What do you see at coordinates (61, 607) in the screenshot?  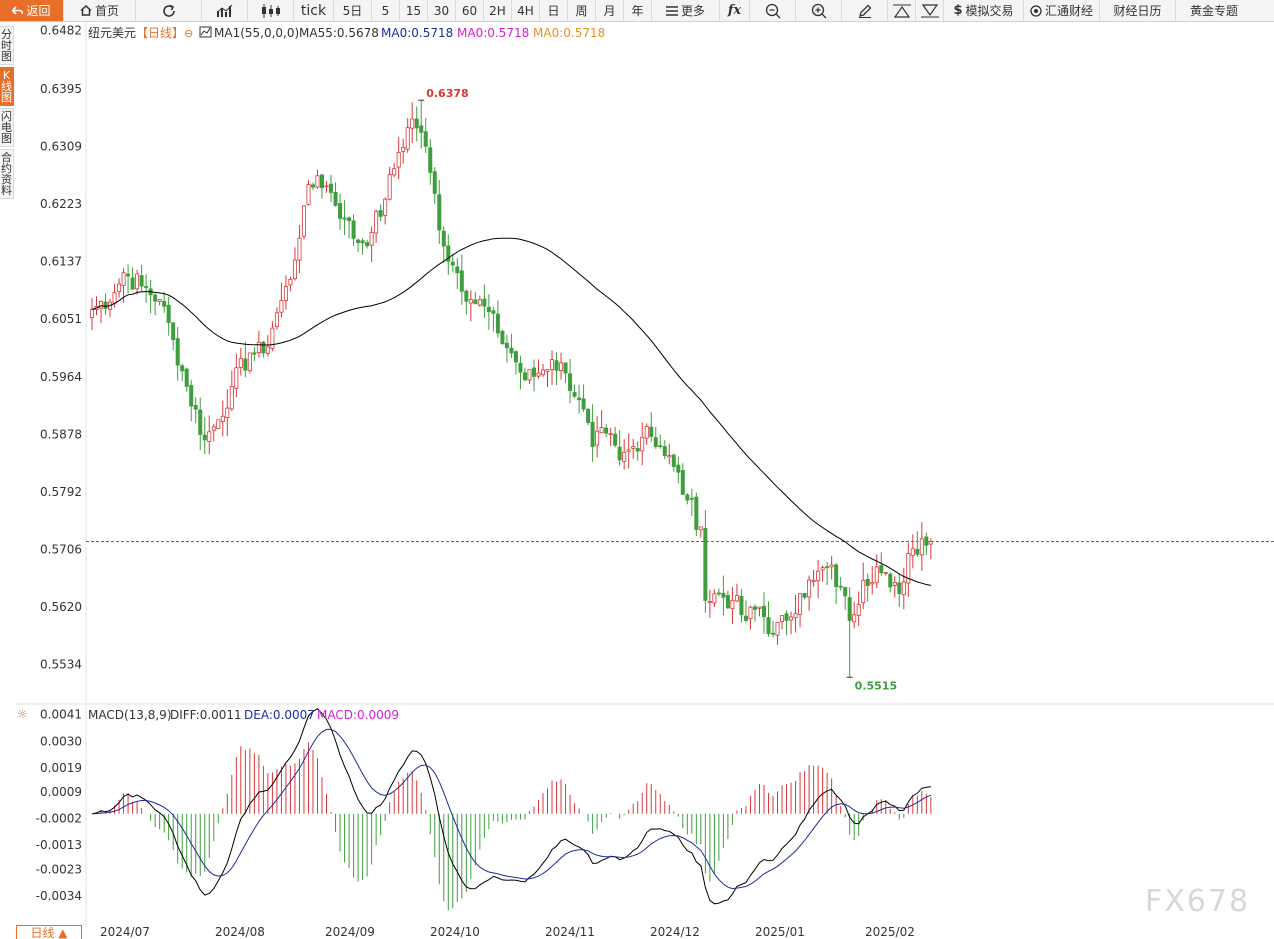 I see `price-tick-label: 0.5620` at bounding box center [61, 607].